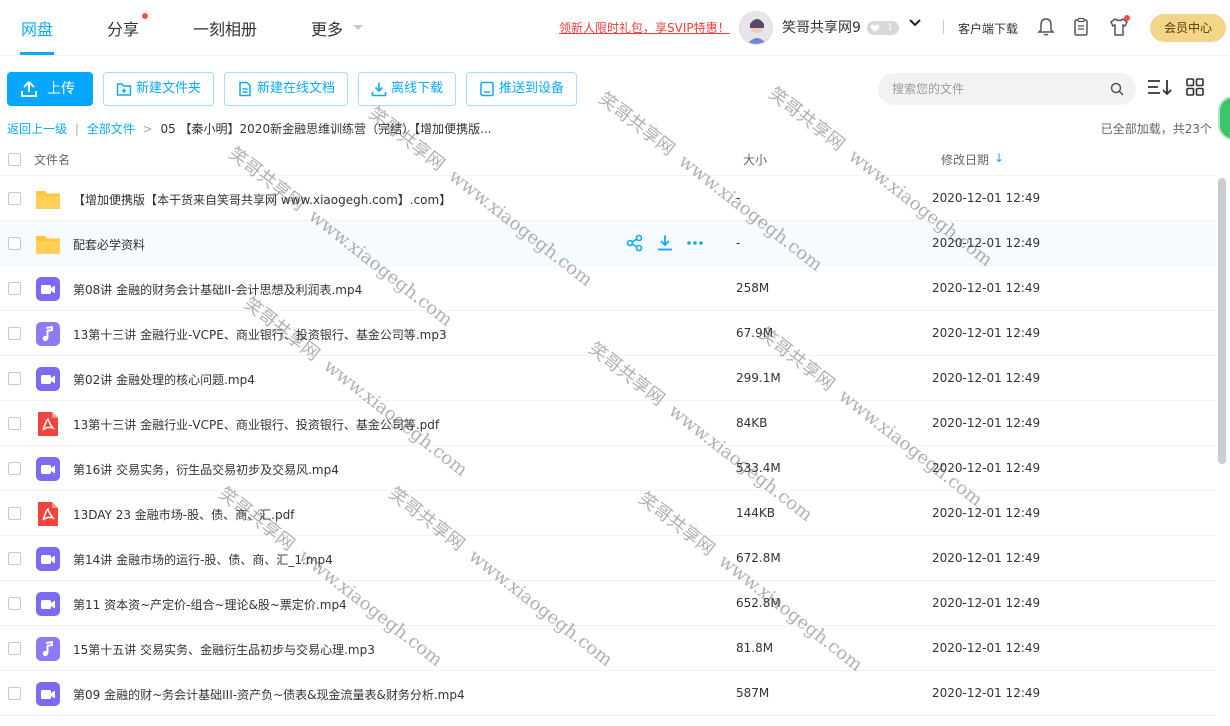 The image size is (1230, 726). Describe the element at coordinates (915, 23) in the screenshot. I see `chevron-down-icon` at that location.